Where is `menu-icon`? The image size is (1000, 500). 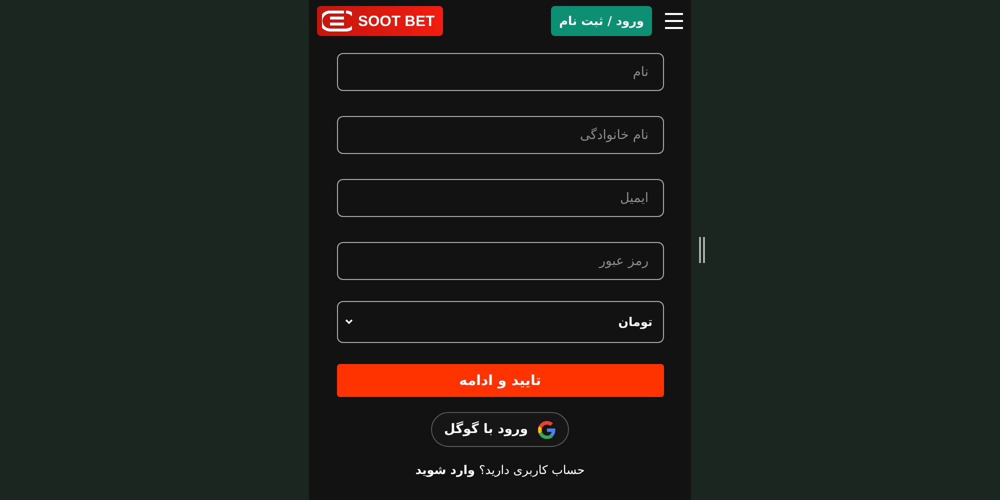 menu-icon is located at coordinates (674, 21).